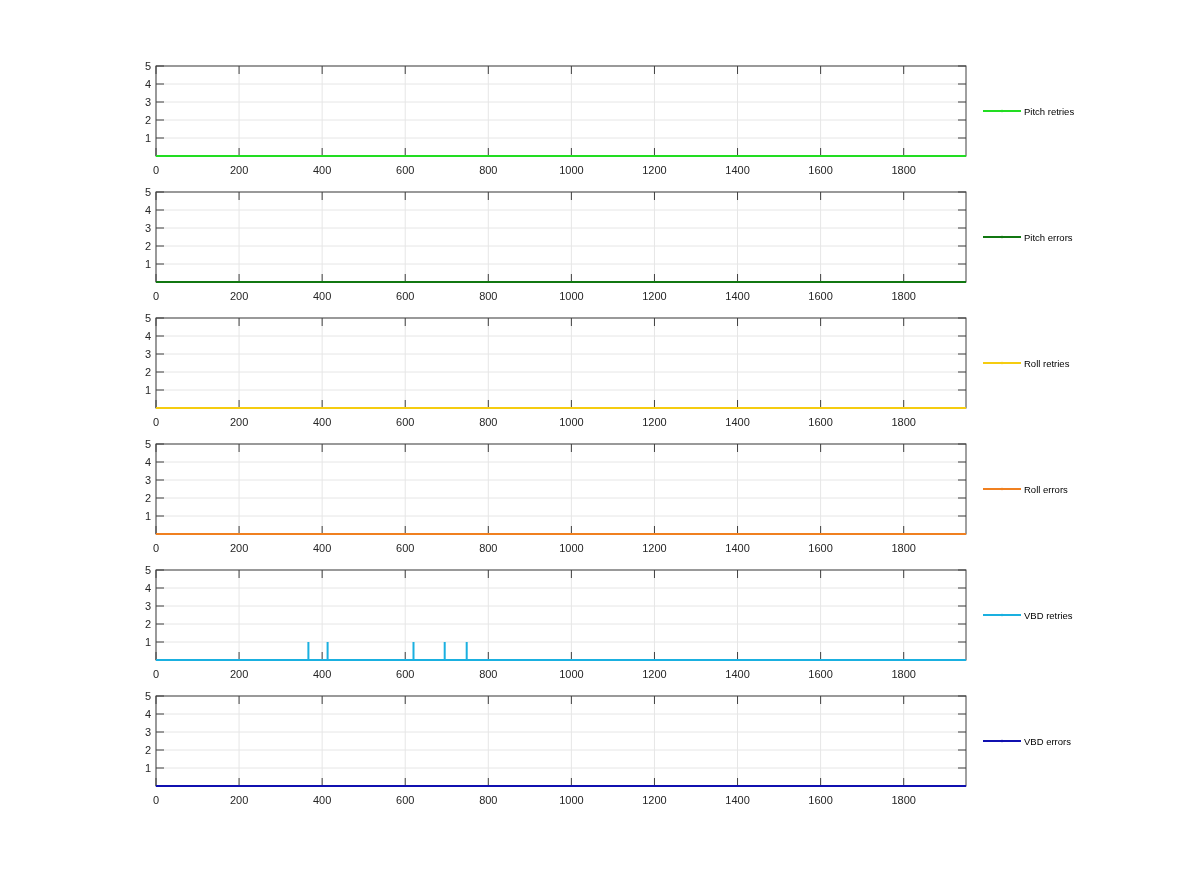 Image resolution: width=1200 pixels, height=885 pixels. Describe the element at coordinates (1048, 615) in the screenshot. I see `legend-label: VBD retries` at that location.